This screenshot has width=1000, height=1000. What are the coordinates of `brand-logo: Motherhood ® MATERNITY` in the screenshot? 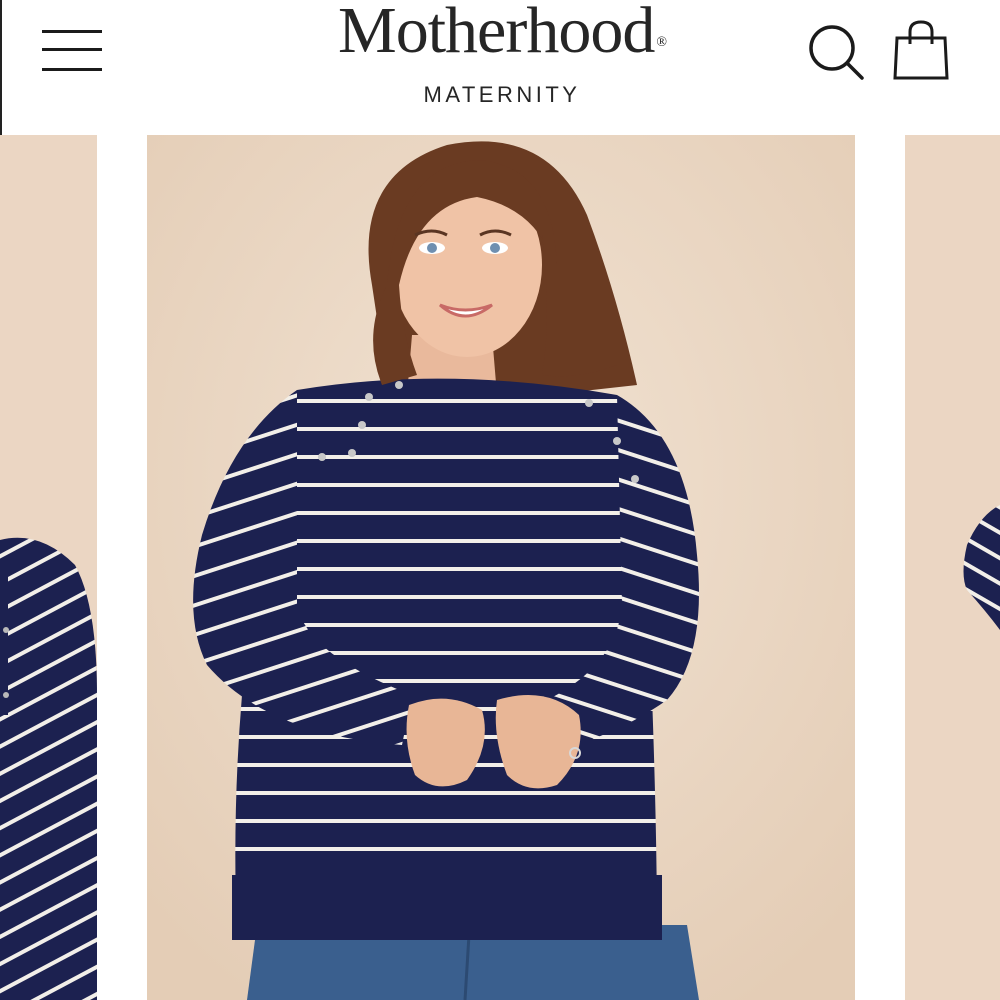 It's located at (502, 55).